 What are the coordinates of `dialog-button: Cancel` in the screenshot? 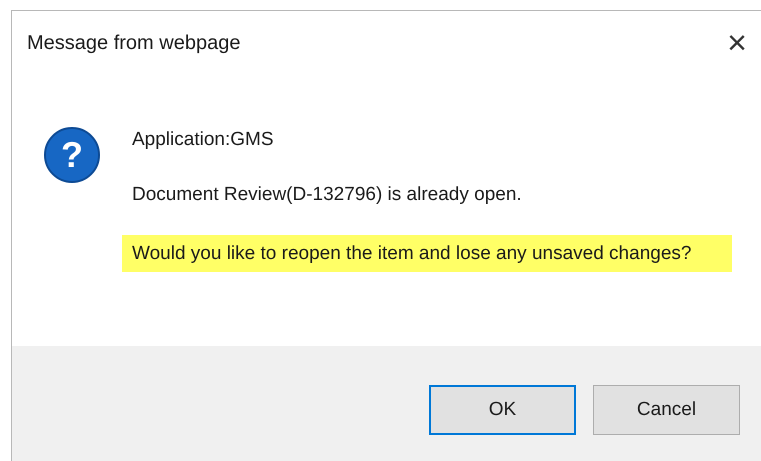 It's located at (666, 410).